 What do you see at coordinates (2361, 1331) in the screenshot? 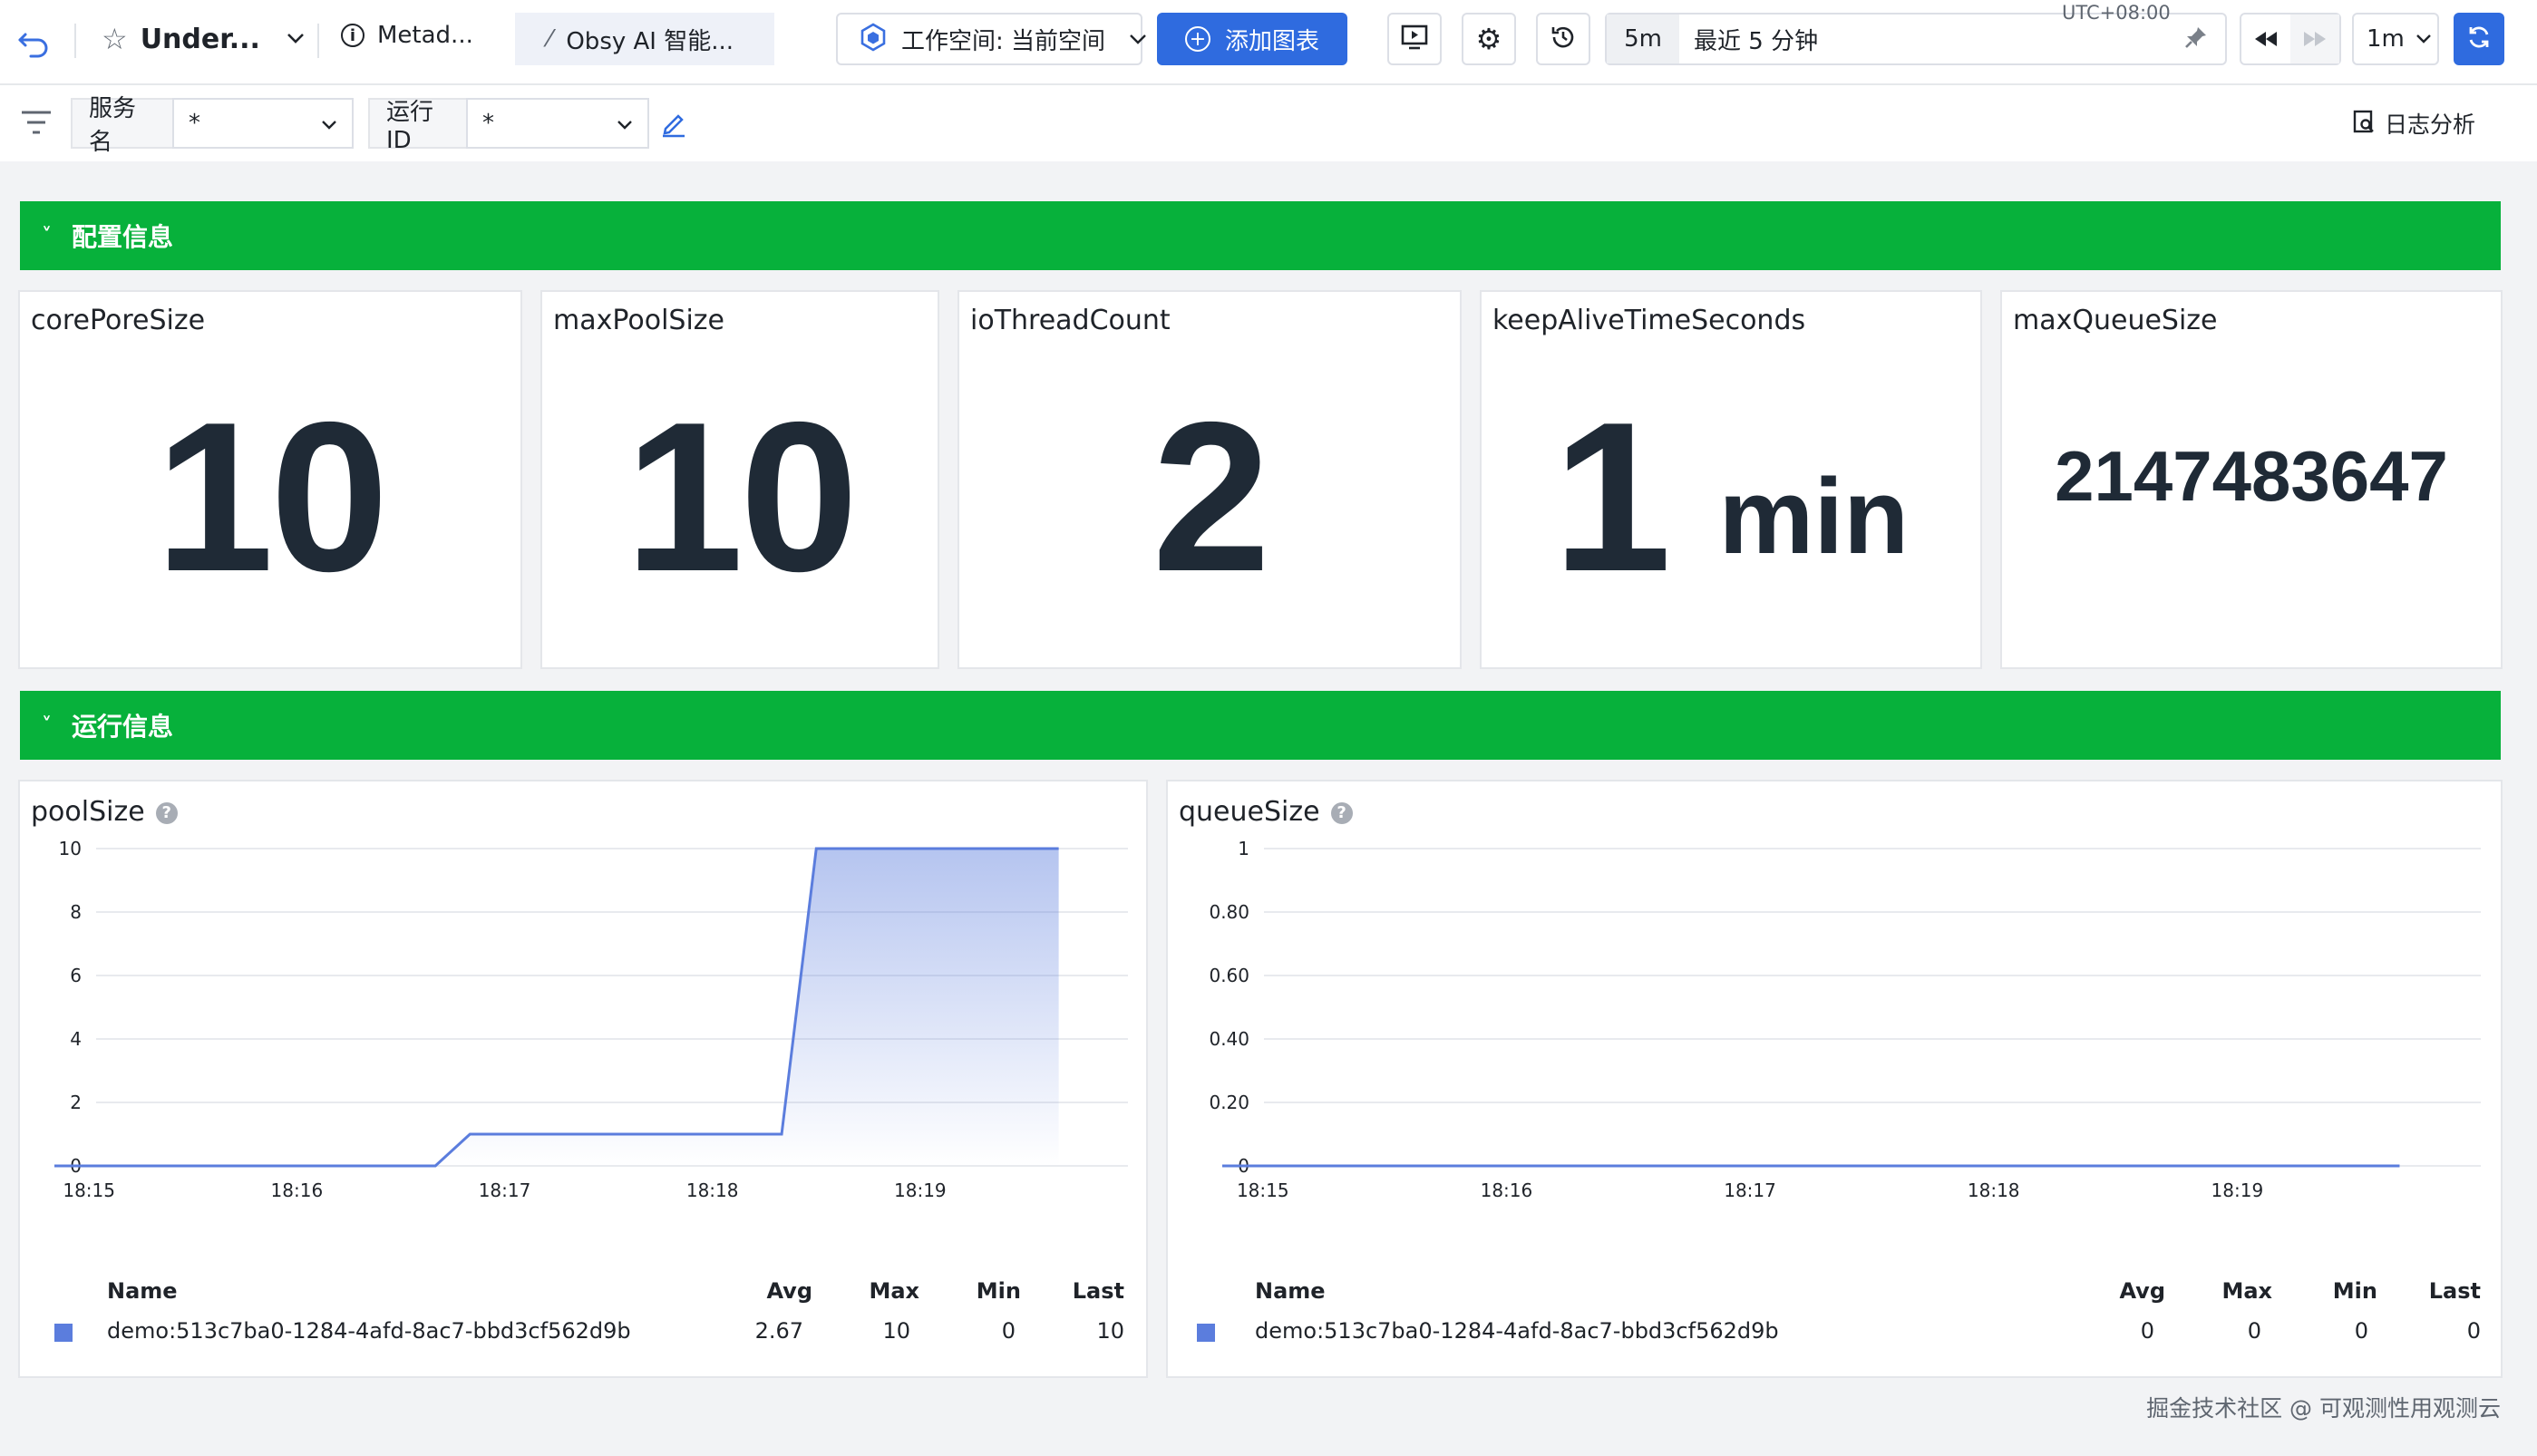
I see `legend-value-min: 0` at bounding box center [2361, 1331].